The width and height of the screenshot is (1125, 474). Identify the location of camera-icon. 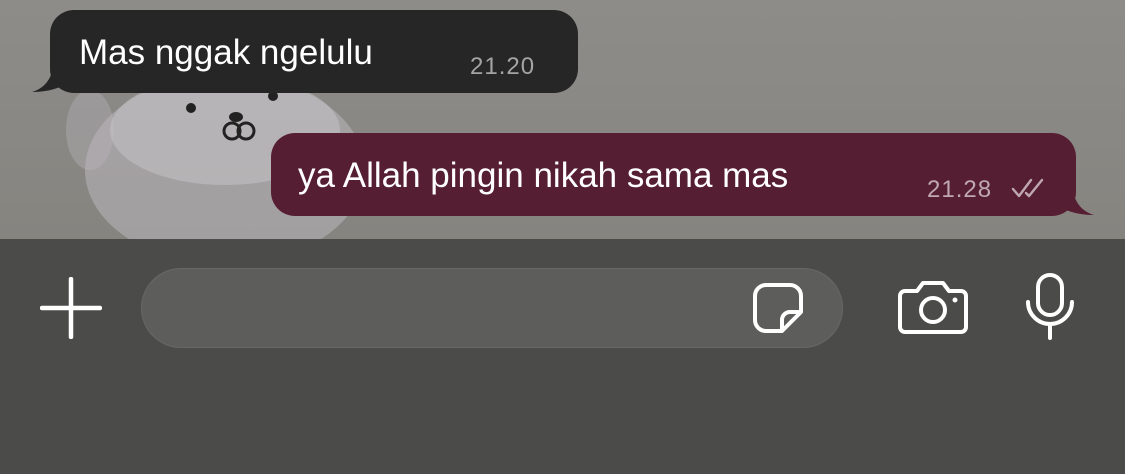
(933, 307).